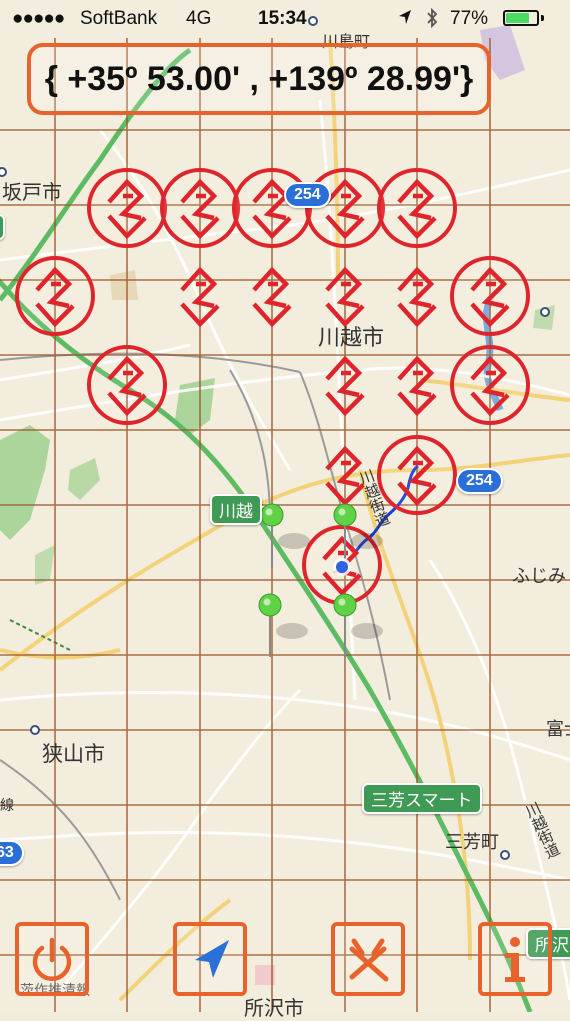 The height and width of the screenshot is (1021, 570). I want to click on info-icon, so click(515, 959).